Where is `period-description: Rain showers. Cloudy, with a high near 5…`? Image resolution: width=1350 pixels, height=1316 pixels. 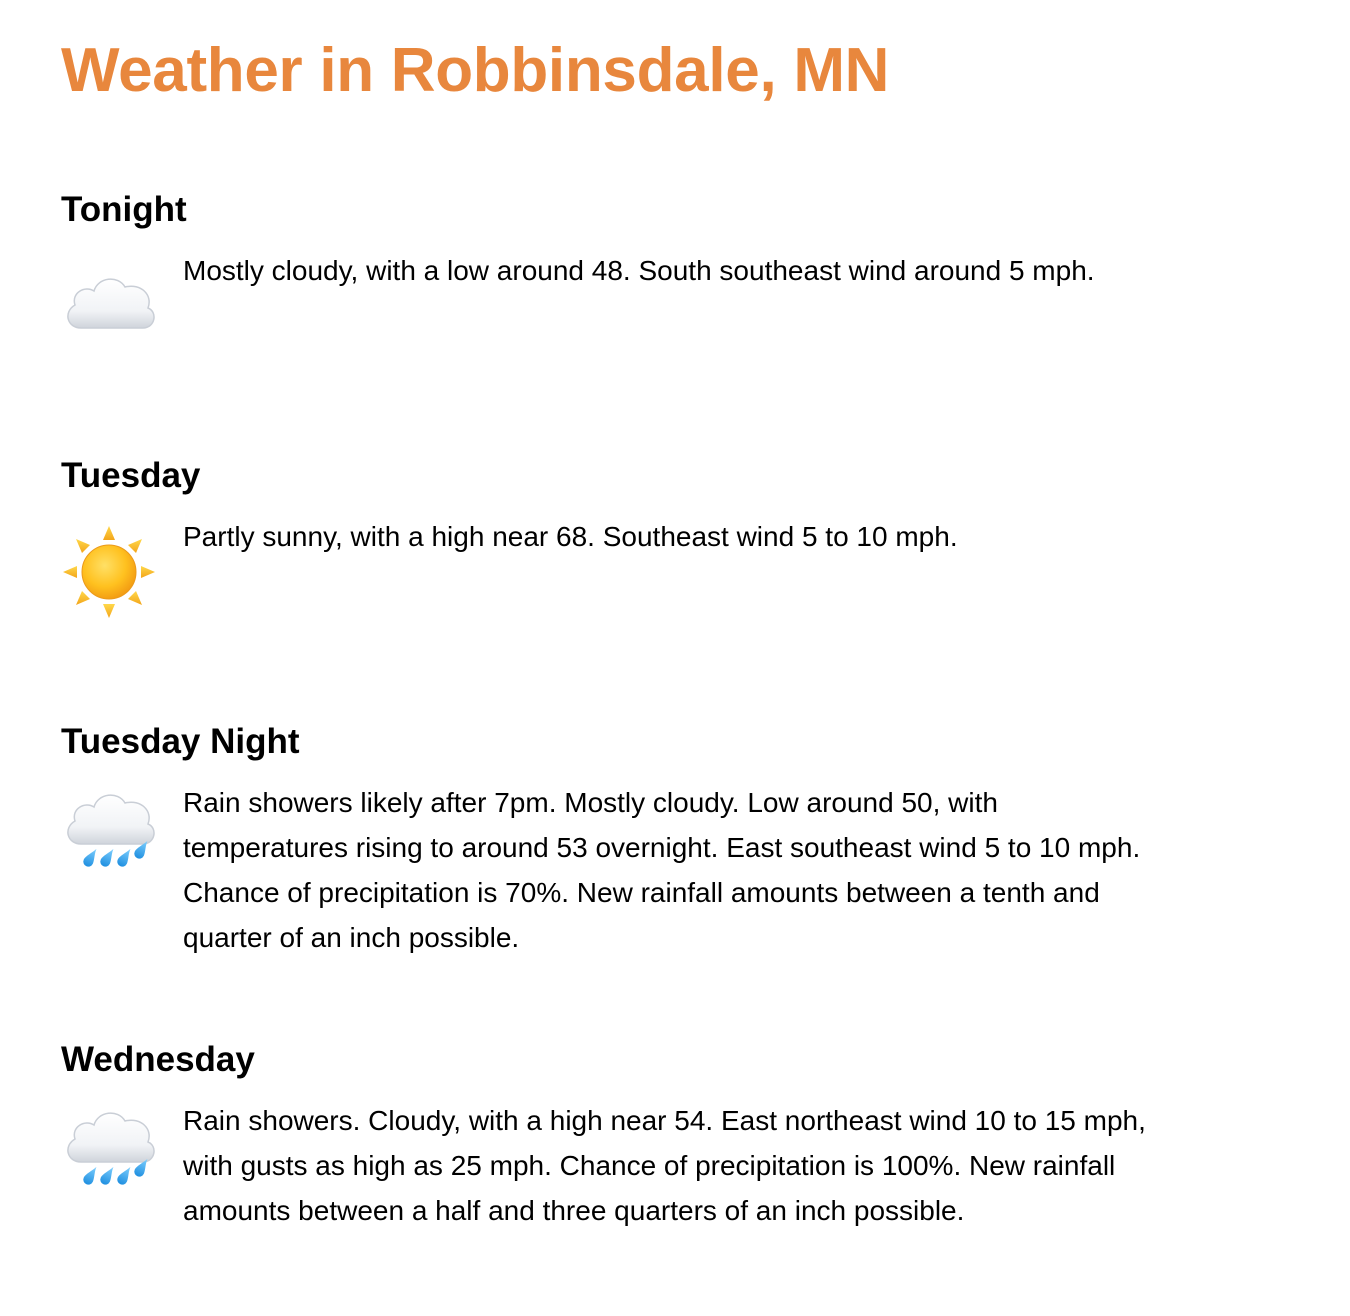
period-description: Rain showers. Cloudy, with a high near 5… is located at coordinates (664, 1165).